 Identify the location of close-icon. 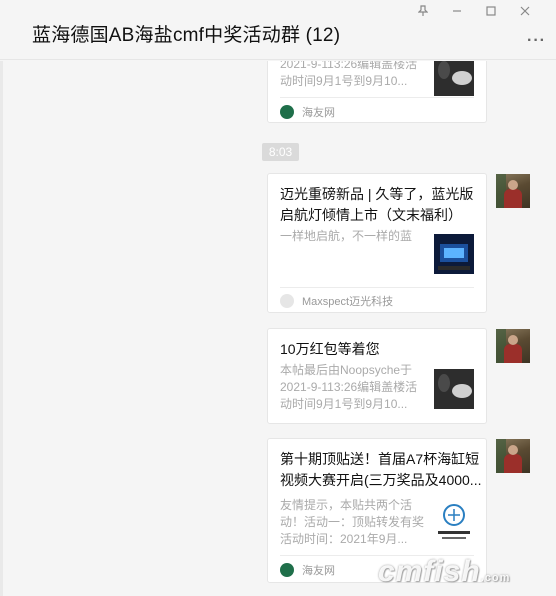
(525, 11).